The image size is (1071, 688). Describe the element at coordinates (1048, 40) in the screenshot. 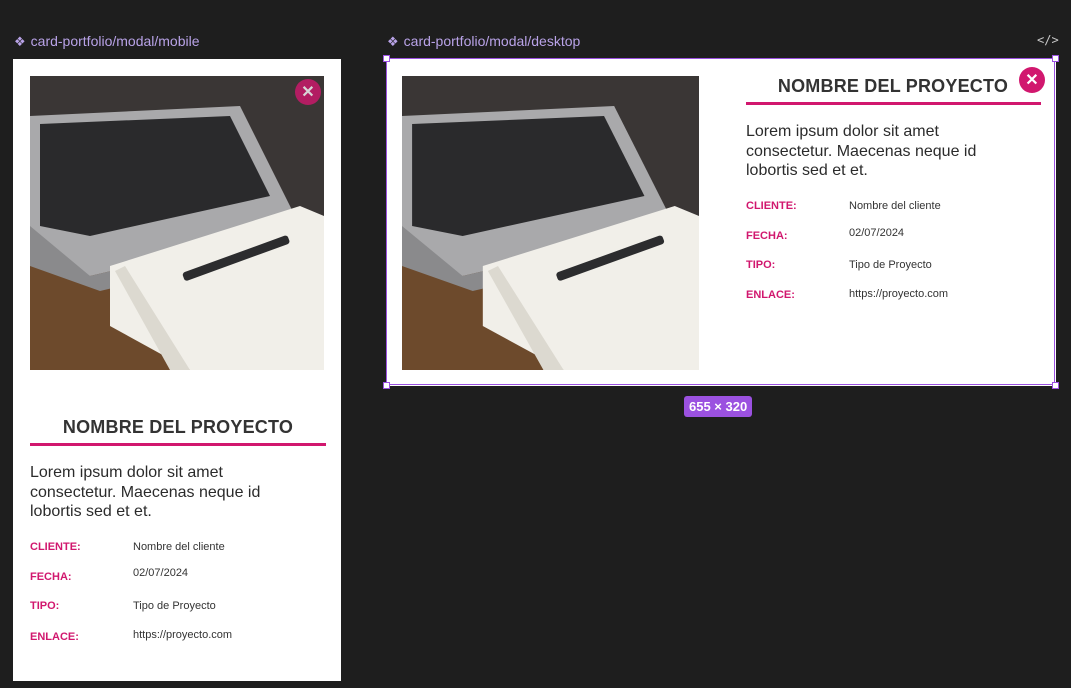

I see `code-icon: </>` at that location.